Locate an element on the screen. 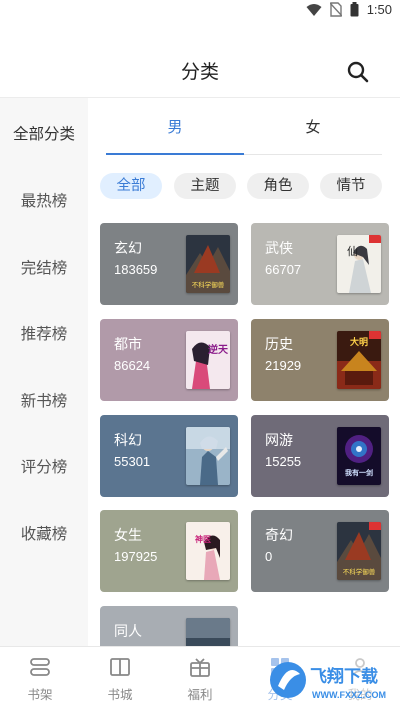  page-title: 分类 is located at coordinates (199, 72).